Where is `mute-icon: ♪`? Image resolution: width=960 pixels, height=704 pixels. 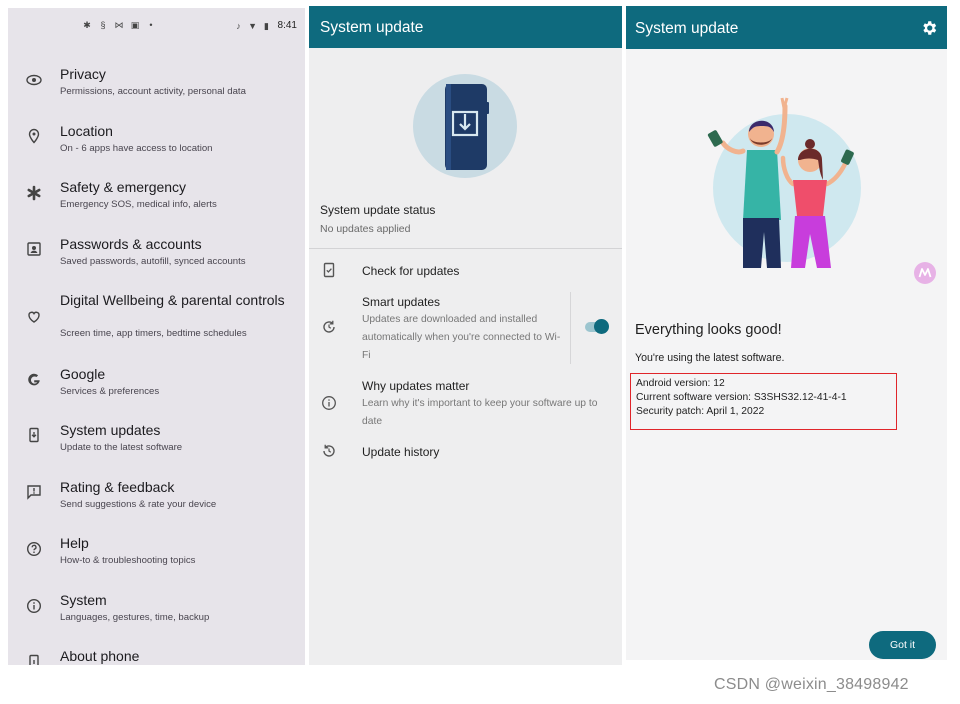
mute-icon: ♪ is located at coordinates (238, 25).